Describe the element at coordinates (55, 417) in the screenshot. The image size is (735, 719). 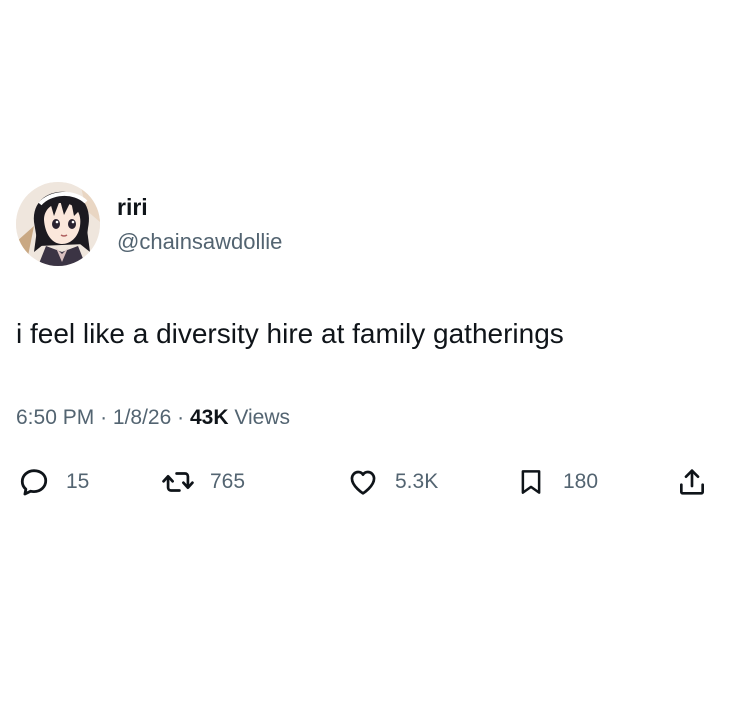
I see `tweet-time: 6:50 PM` at that location.